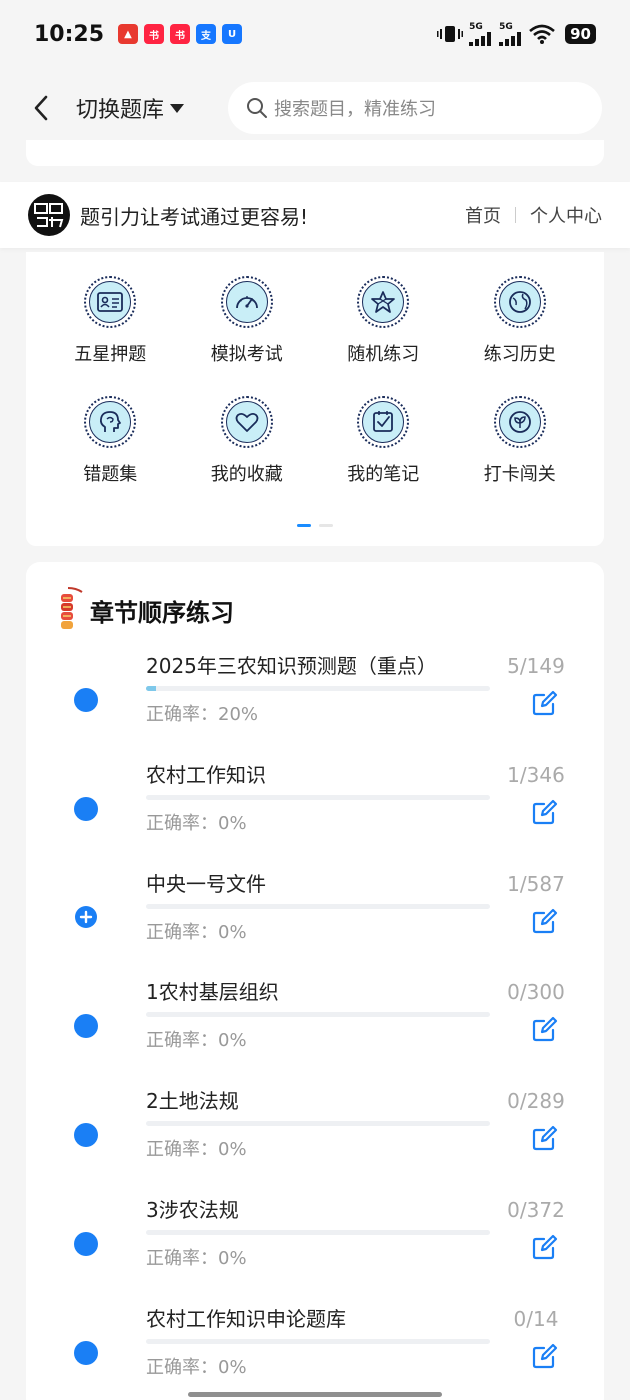  Describe the element at coordinates (536, 992) in the screenshot. I see `question-count: 0/300` at that location.